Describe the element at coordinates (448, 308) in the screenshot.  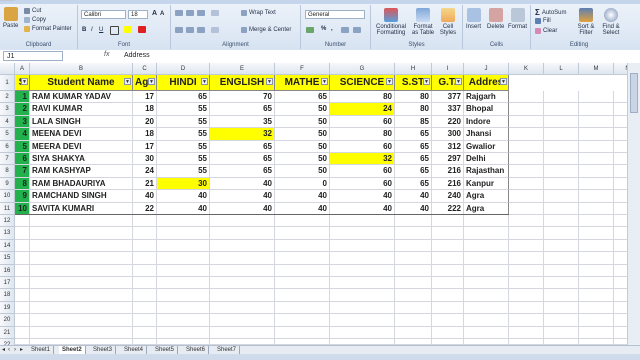
I see `cell-i19` at that location.